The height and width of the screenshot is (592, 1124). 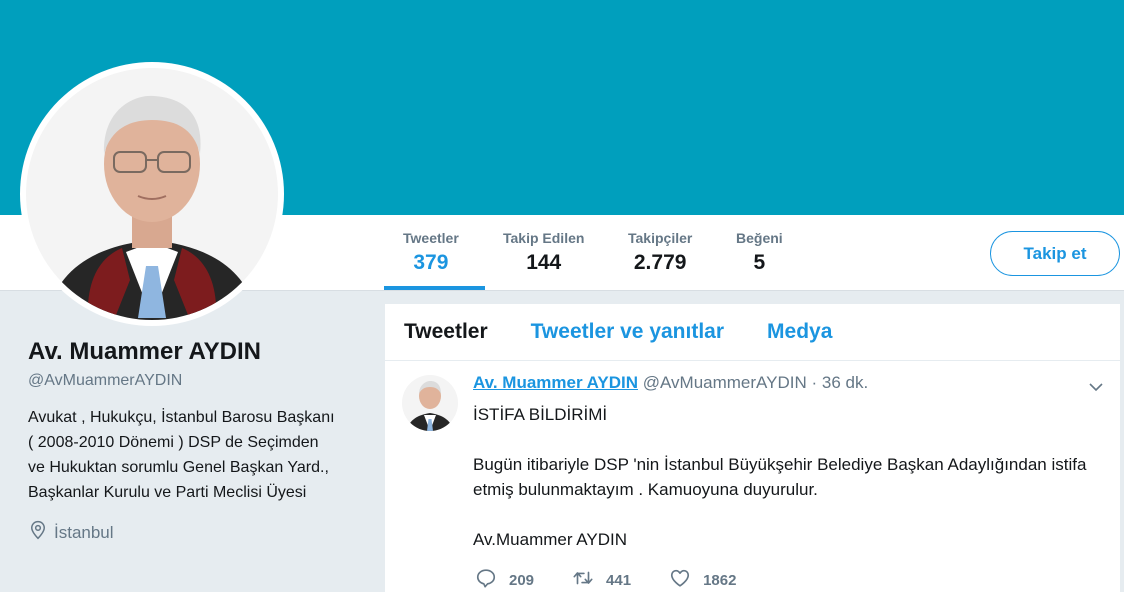 I want to click on tweet-avatar, so click(x=430, y=403).